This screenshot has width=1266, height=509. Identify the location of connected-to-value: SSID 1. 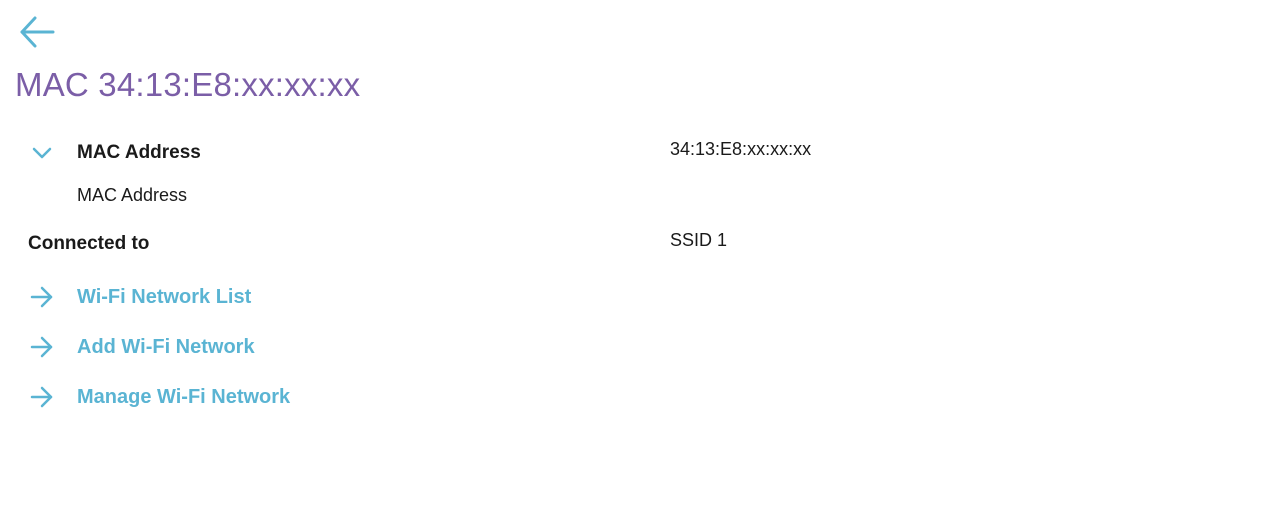
(699, 240).